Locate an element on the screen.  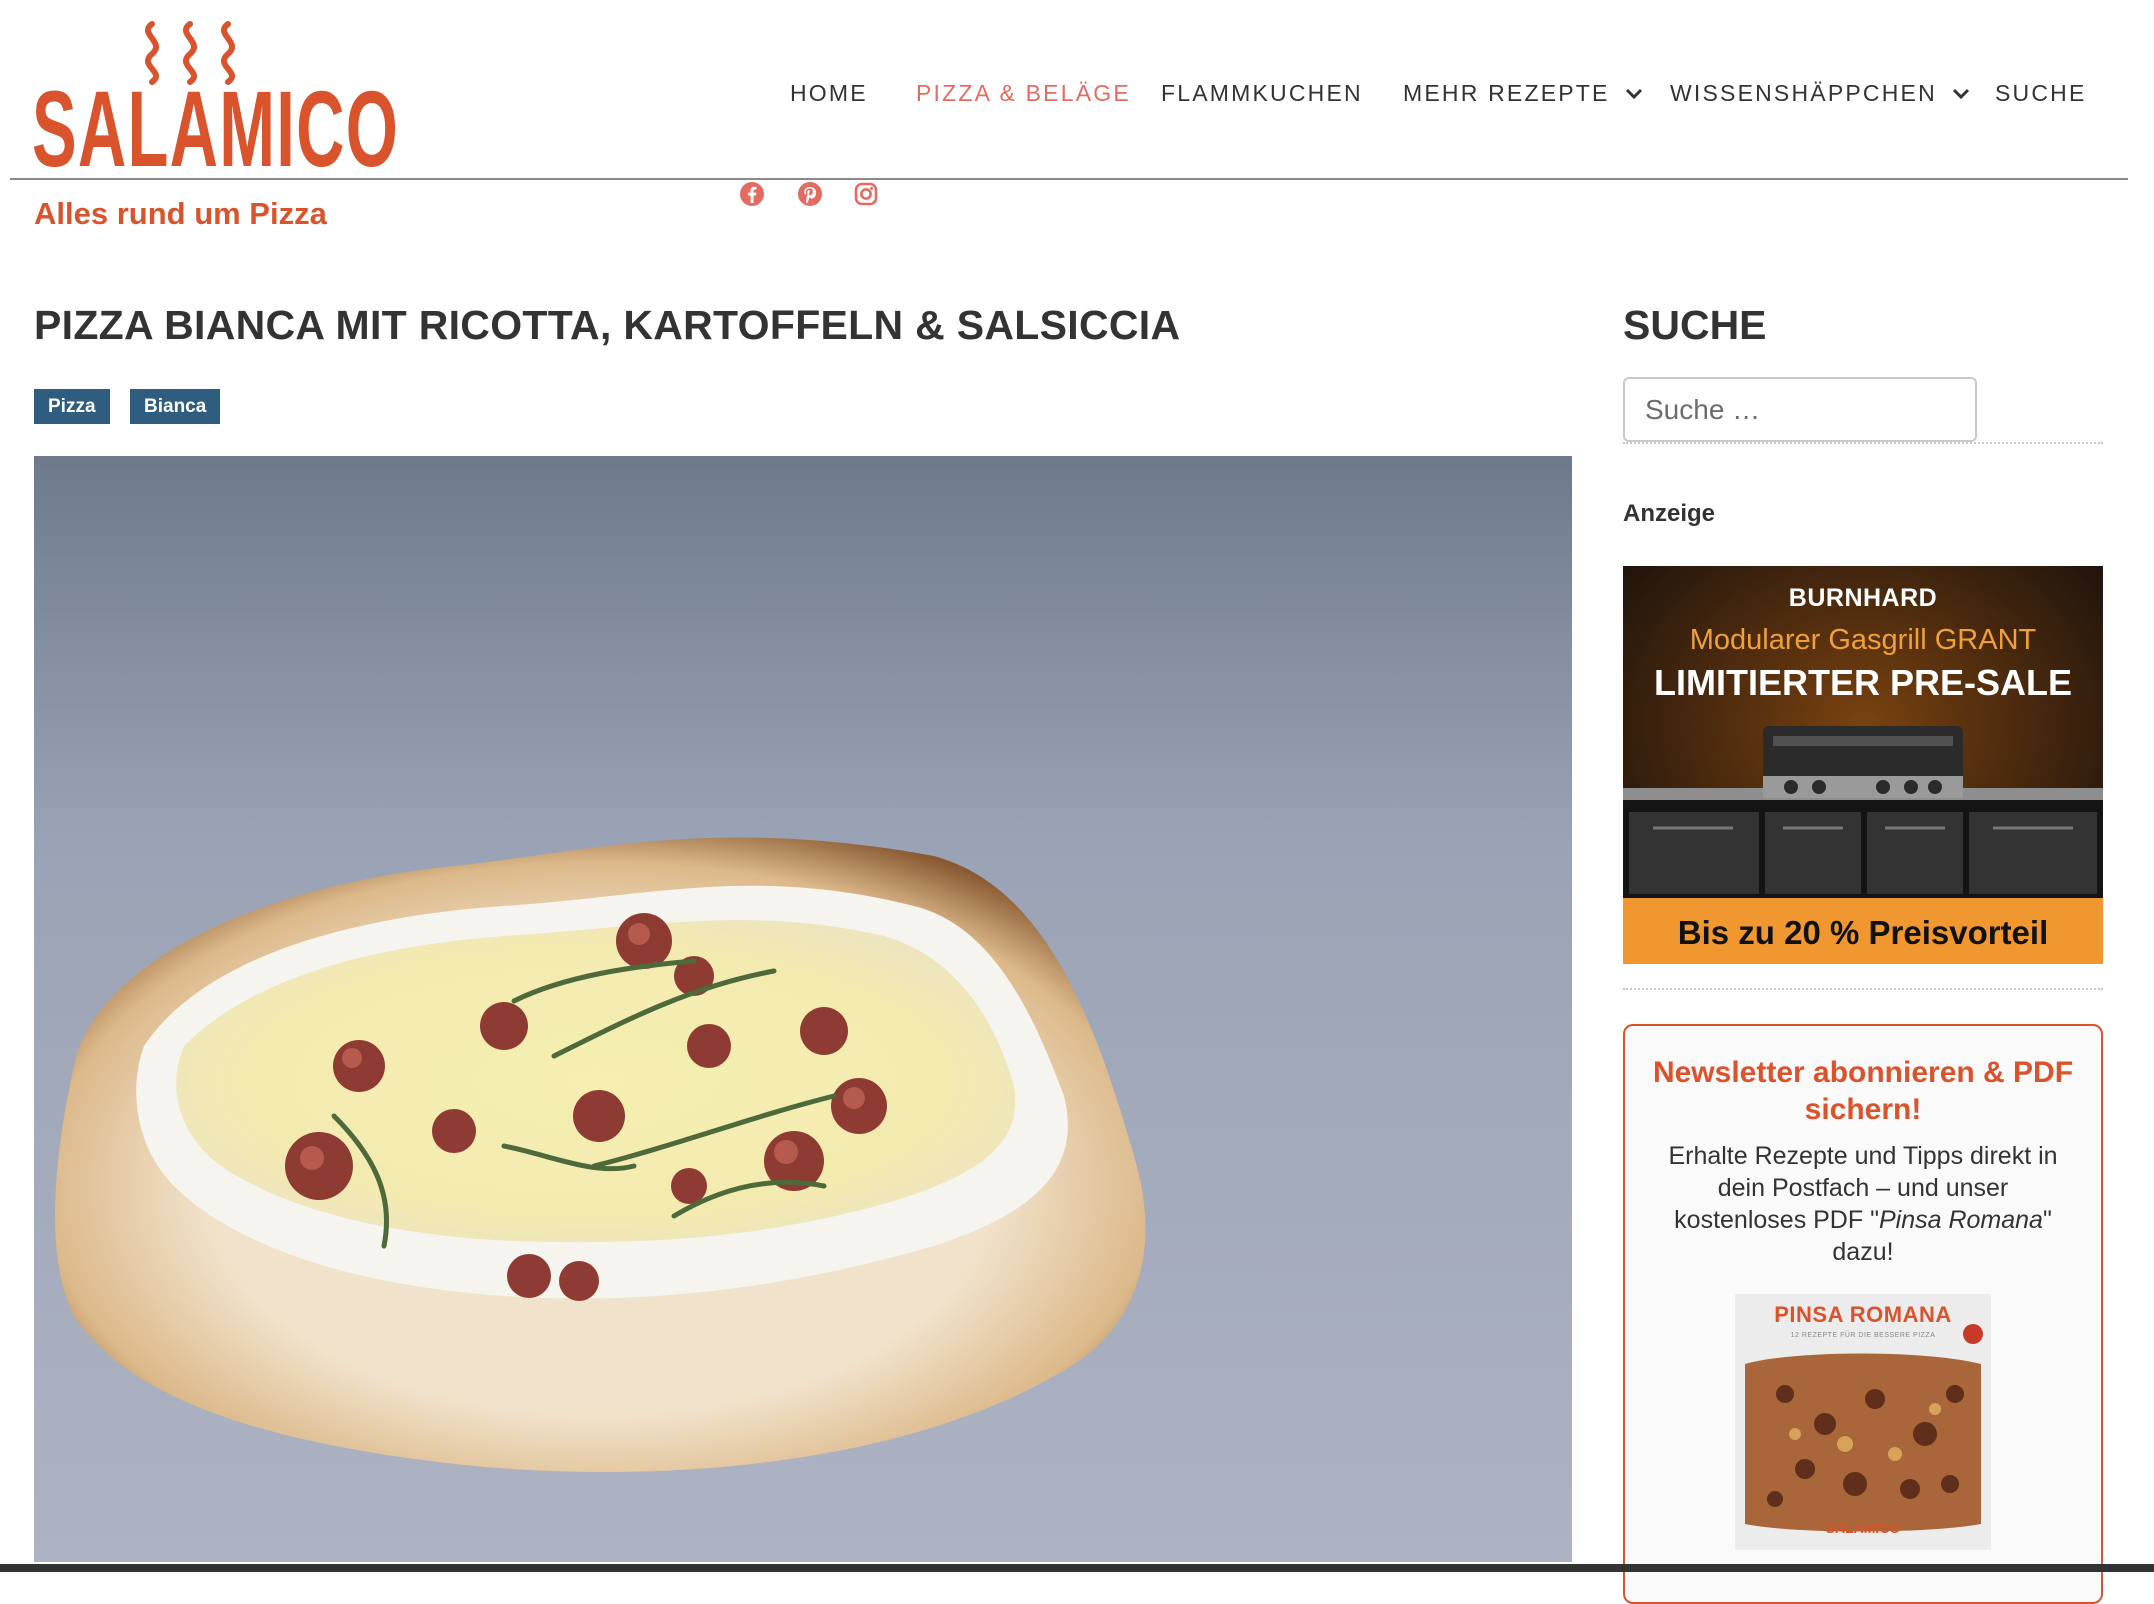
bottom-bar is located at coordinates (1077, 1568).